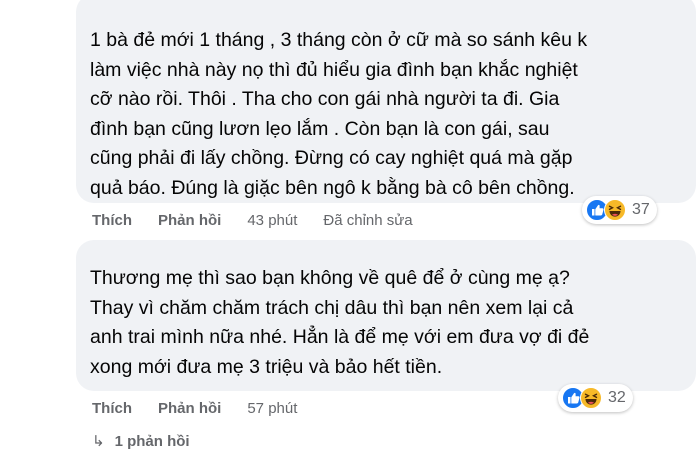 The image size is (700, 450). I want to click on reaction-summary-1: 37, so click(619, 210).